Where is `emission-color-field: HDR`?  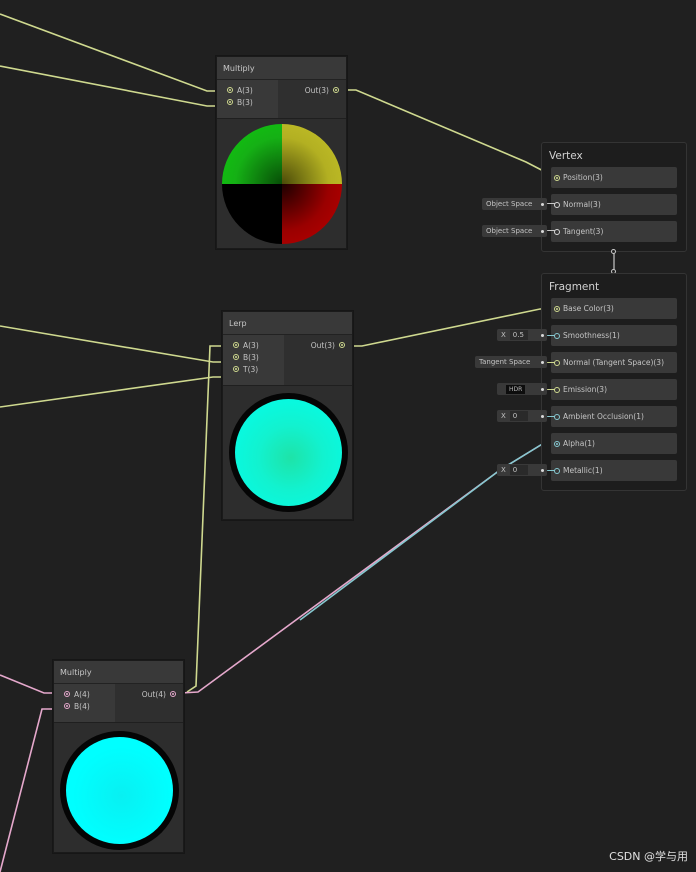 emission-color-field: HDR is located at coordinates (522, 389).